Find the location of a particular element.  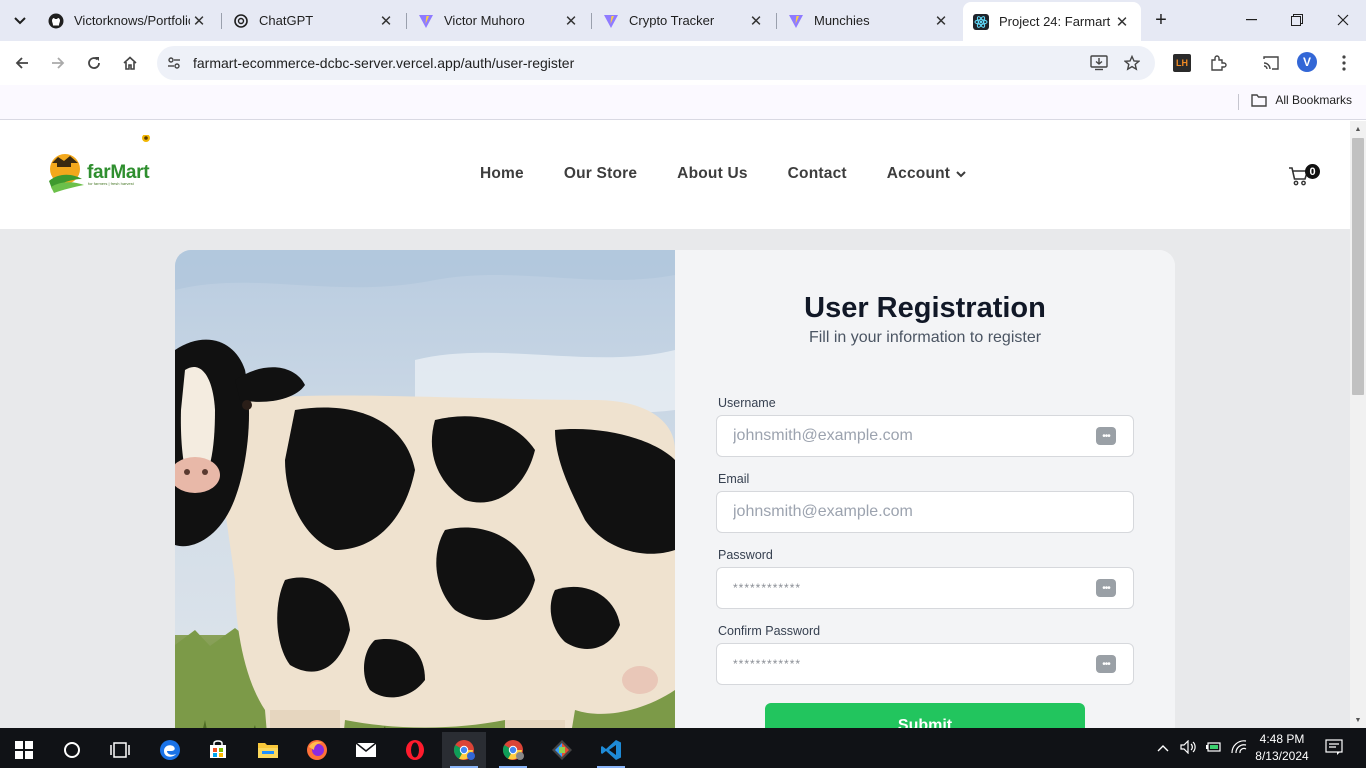

all-bookmarks-button: All Bookmarks is located at coordinates (1301, 100).